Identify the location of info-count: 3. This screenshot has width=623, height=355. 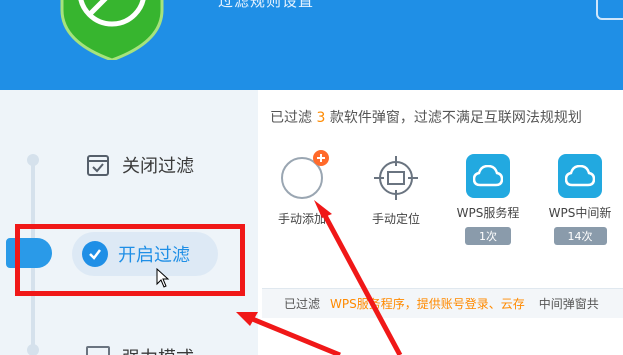
(321, 118).